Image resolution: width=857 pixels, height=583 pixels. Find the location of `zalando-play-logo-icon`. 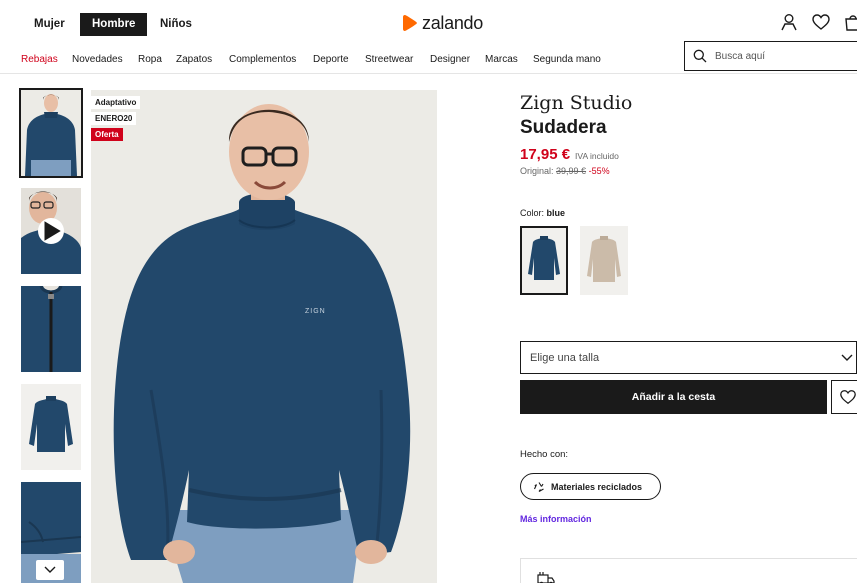

zalando-play-logo-icon is located at coordinates (410, 23).